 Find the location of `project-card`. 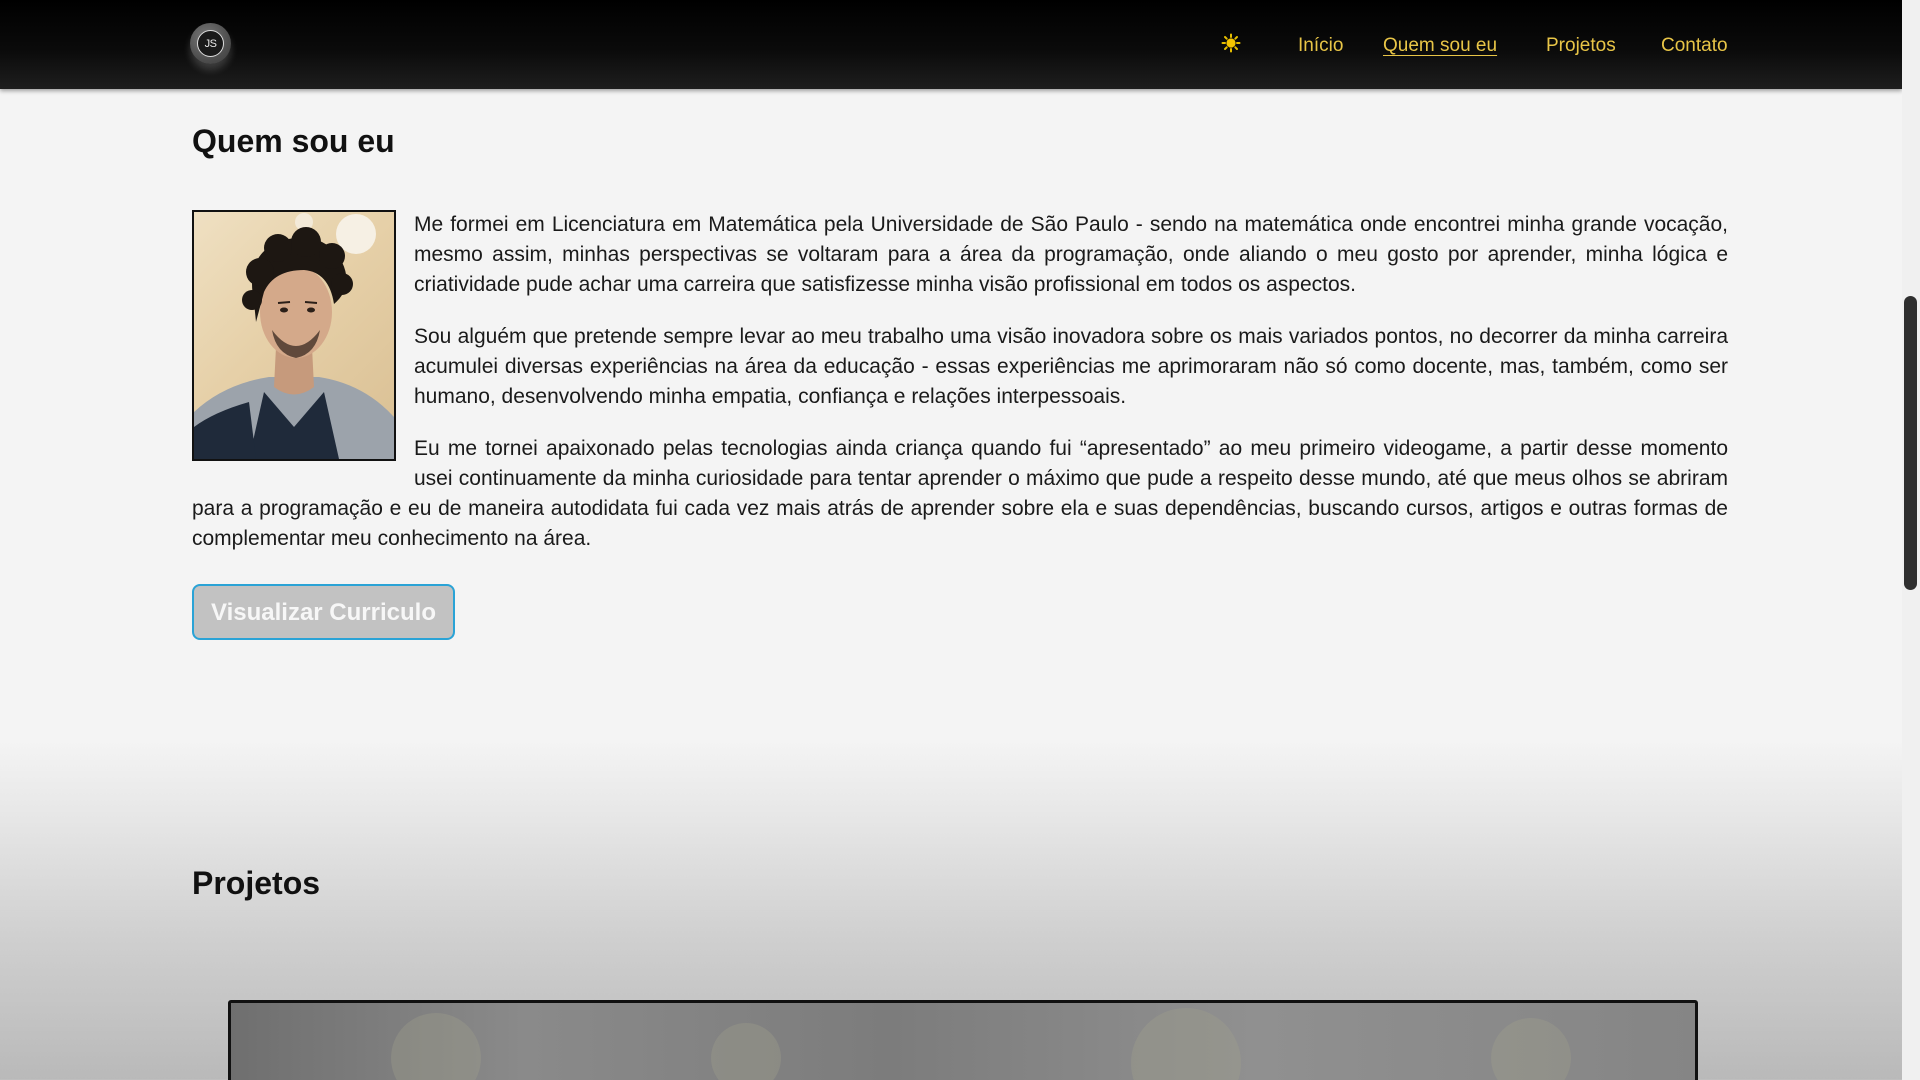

project-card is located at coordinates (963, 1040).